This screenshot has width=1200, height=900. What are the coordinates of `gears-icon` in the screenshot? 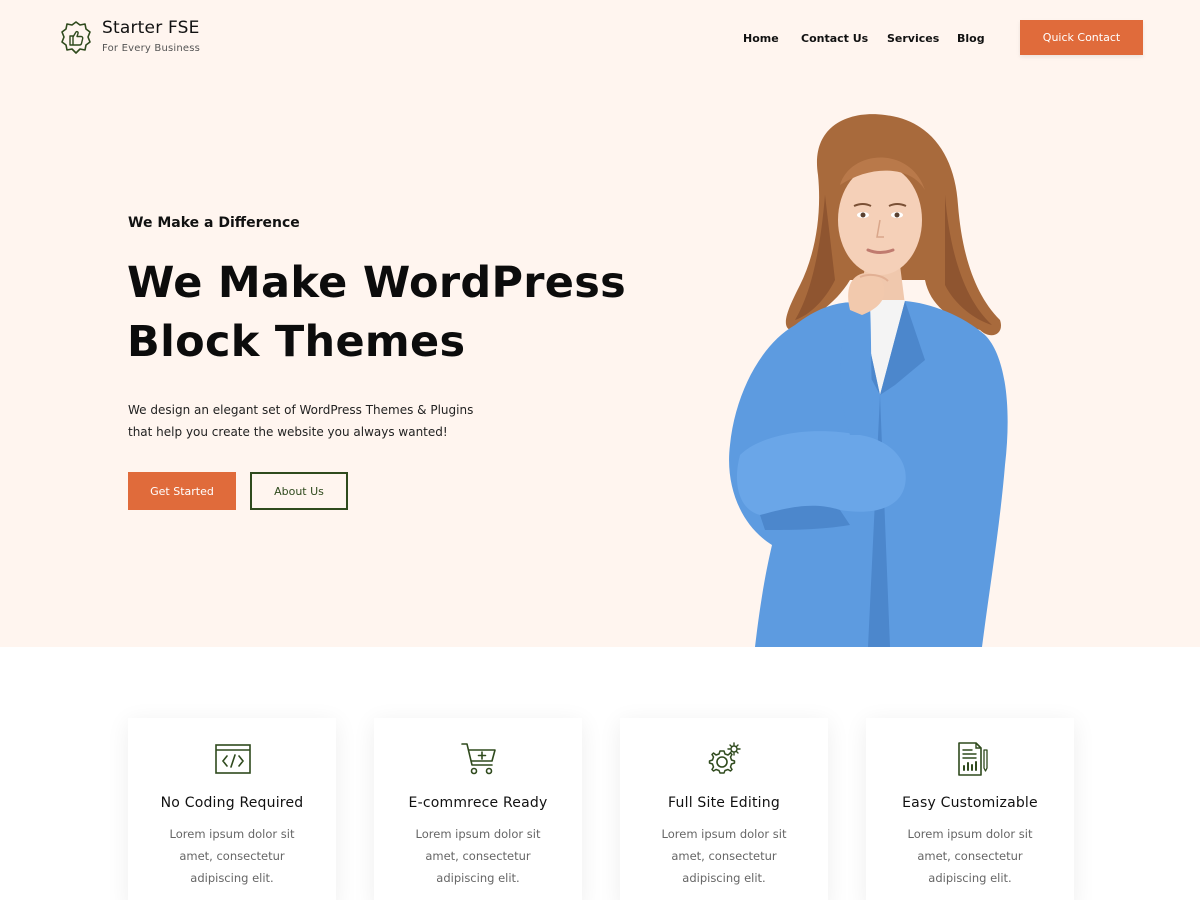 It's located at (724, 758).